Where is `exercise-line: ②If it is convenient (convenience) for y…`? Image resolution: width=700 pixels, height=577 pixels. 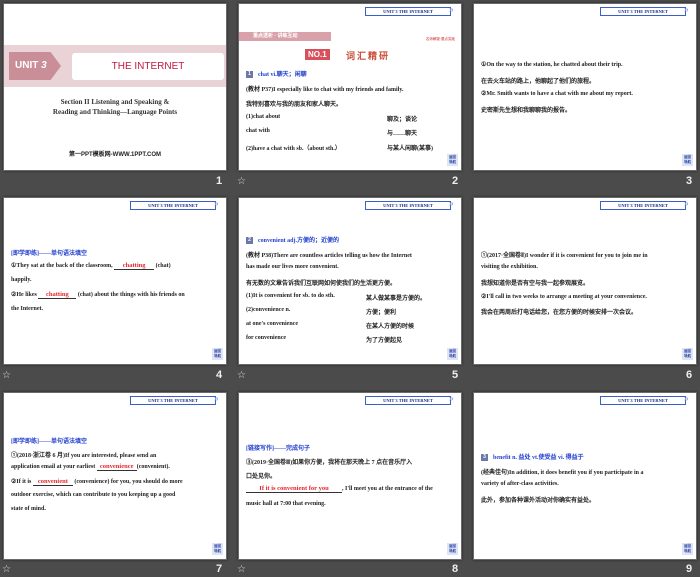
exercise-line: ②If it is convenient (convenience) for y… is located at coordinates (97, 482).